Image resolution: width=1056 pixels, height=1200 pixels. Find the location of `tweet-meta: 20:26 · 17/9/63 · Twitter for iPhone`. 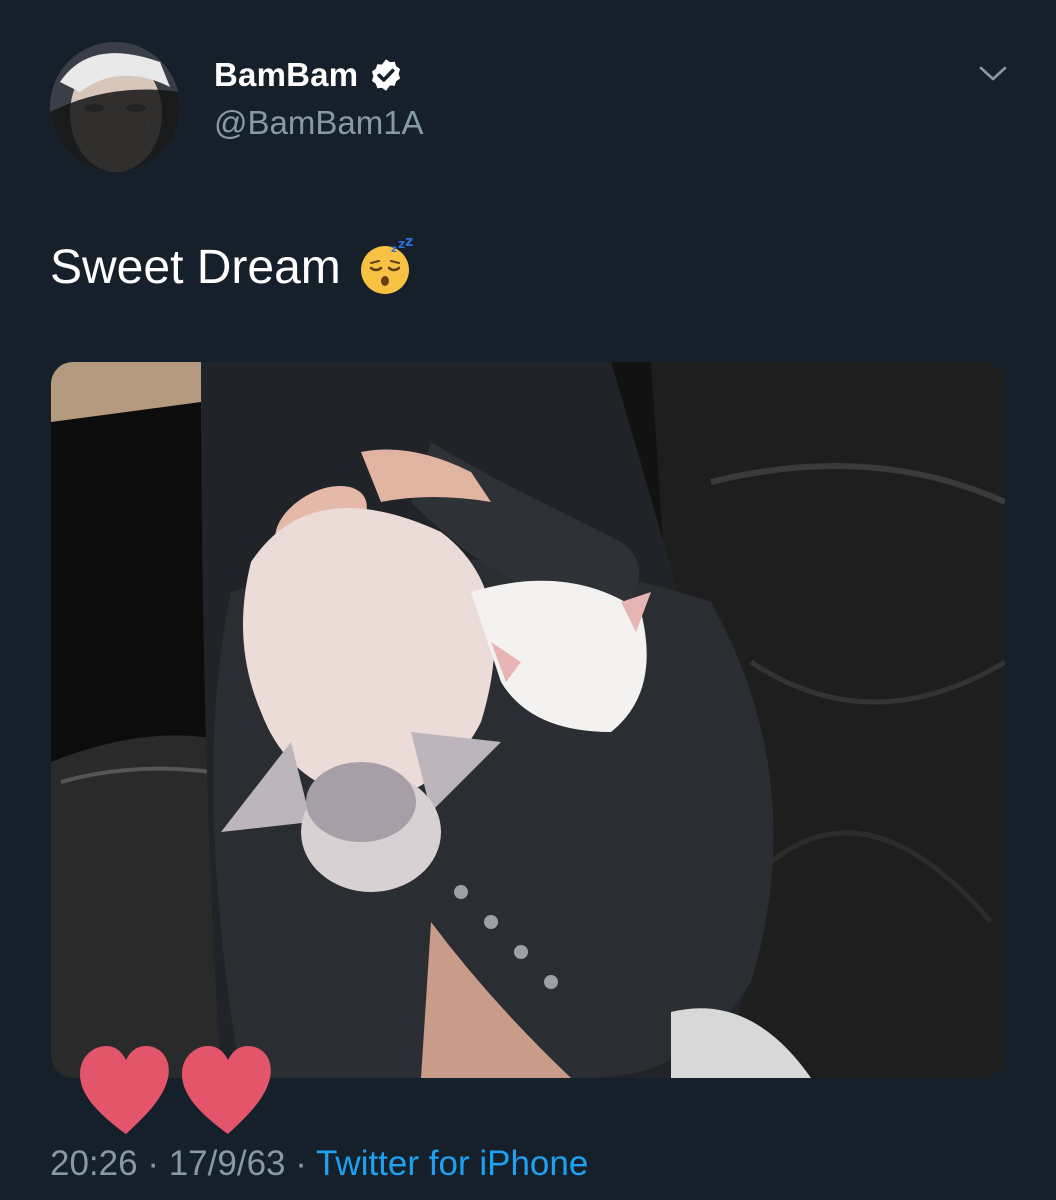

tweet-meta: 20:26 · 17/9/63 · Twitter for iPhone is located at coordinates (319, 1164).